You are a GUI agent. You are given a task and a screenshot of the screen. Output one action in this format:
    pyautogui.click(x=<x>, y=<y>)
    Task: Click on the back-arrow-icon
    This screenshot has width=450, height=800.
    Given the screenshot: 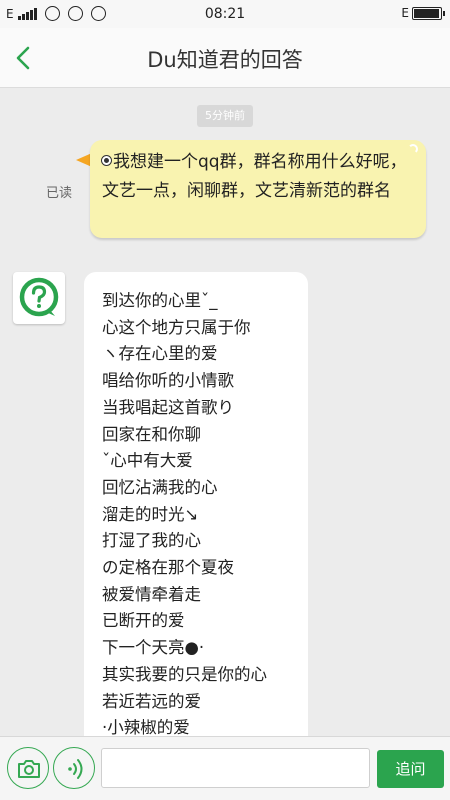 What is the action you would take?
    pyautogui.click(x=23, y=58)
    